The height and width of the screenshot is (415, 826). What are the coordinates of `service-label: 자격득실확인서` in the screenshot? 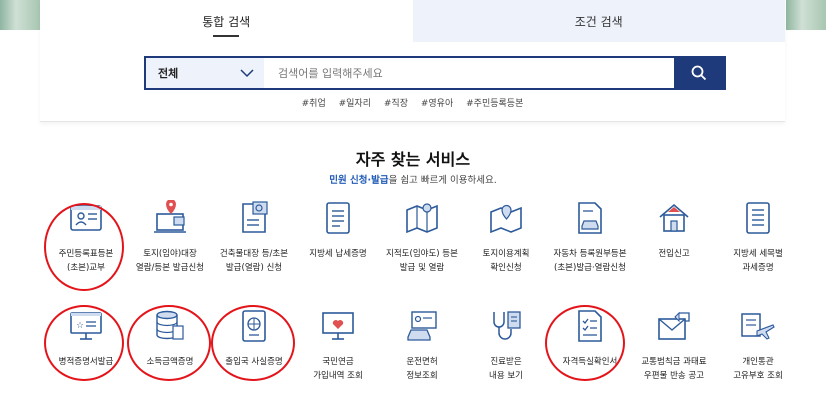 It's located at (590, 362).